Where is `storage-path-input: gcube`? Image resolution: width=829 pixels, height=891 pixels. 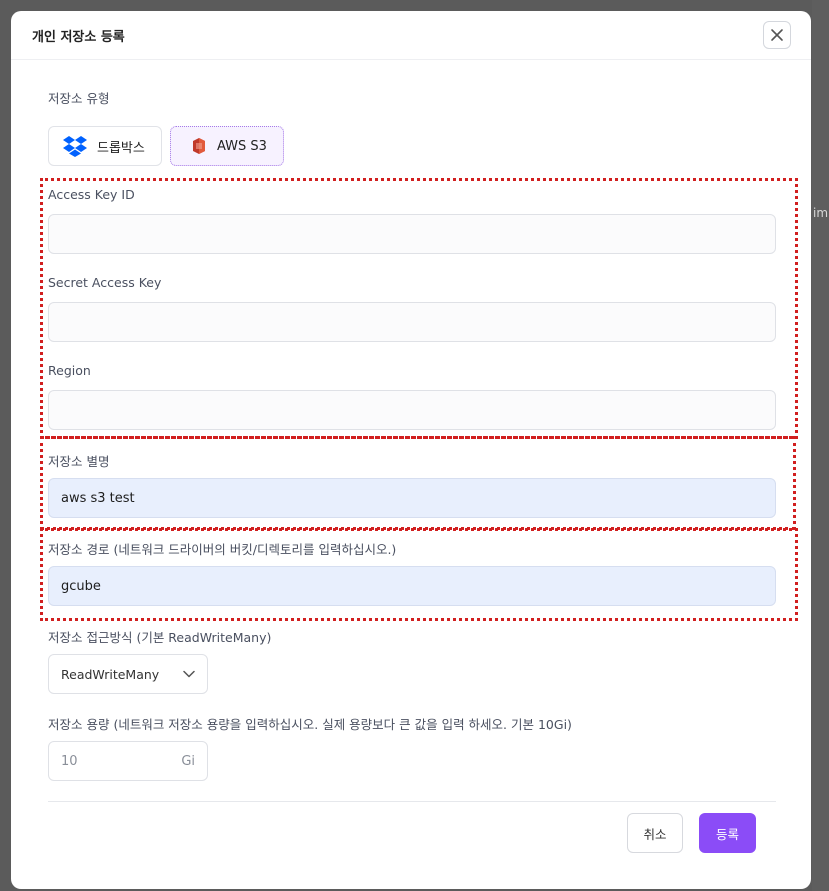
storage-path-input: gcube is located at coordinates (412, 586).